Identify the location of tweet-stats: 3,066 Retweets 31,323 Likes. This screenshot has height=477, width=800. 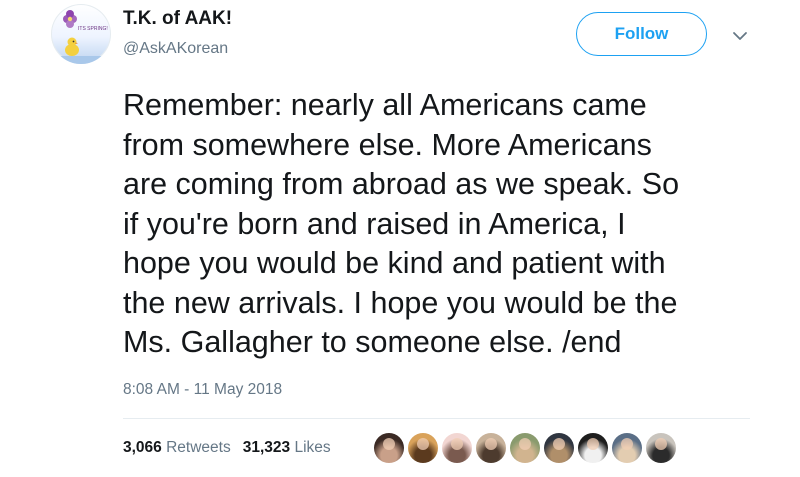
(233, 448).